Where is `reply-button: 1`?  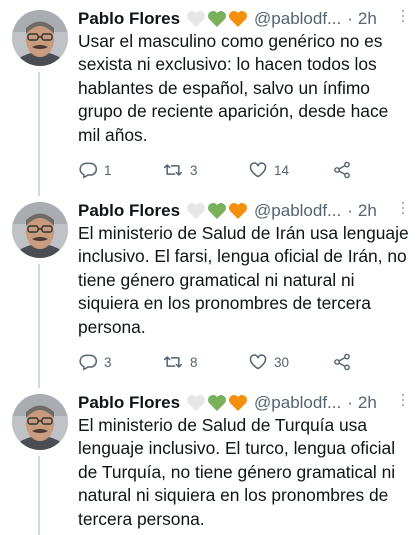 reply-button: 1 is located at coordinates (95, 170).